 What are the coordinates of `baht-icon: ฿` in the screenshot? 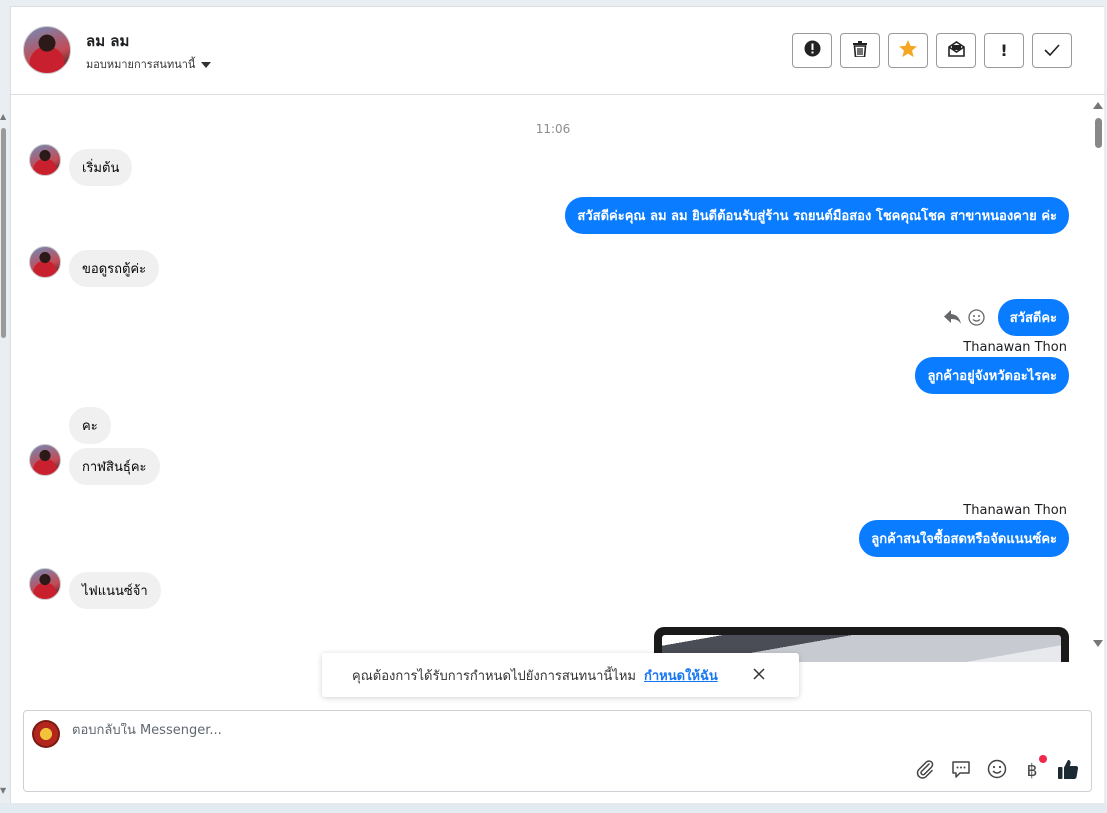 It's located at (1032, 771).